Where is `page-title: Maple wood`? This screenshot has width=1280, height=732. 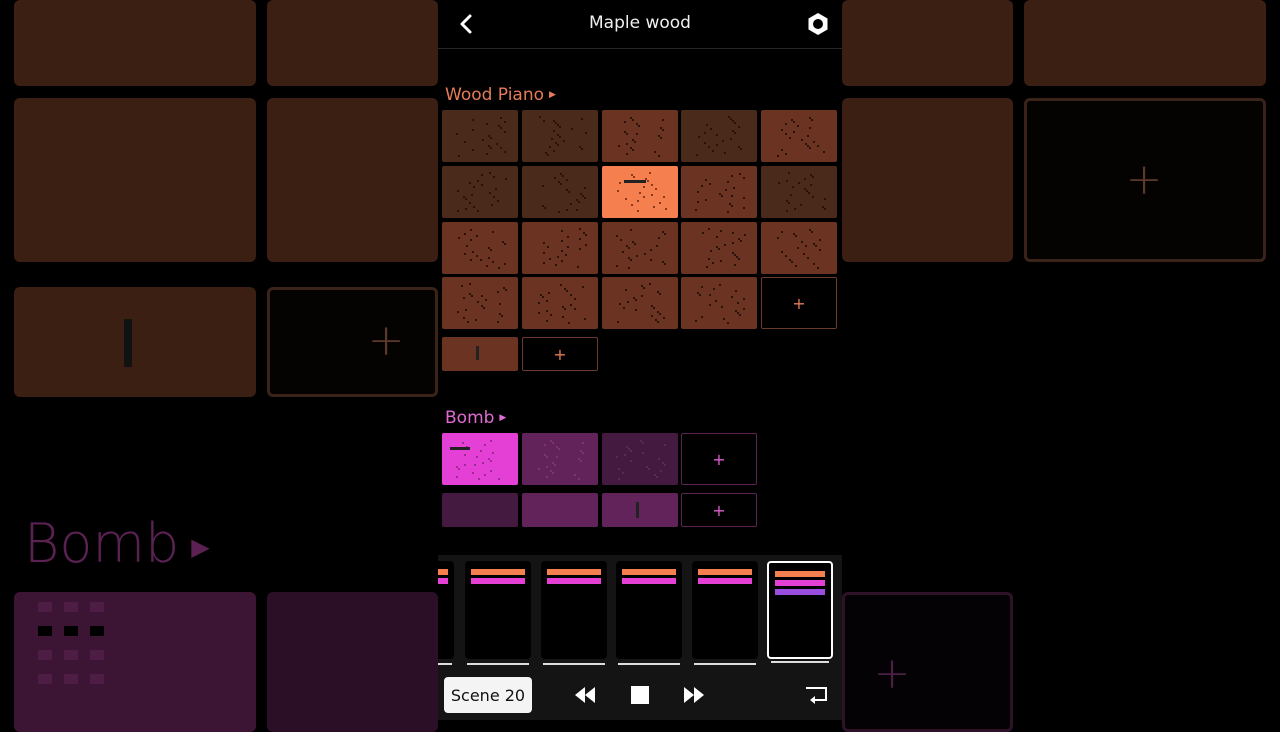 page-title: Maple wood is located at coordinates (640, 23).